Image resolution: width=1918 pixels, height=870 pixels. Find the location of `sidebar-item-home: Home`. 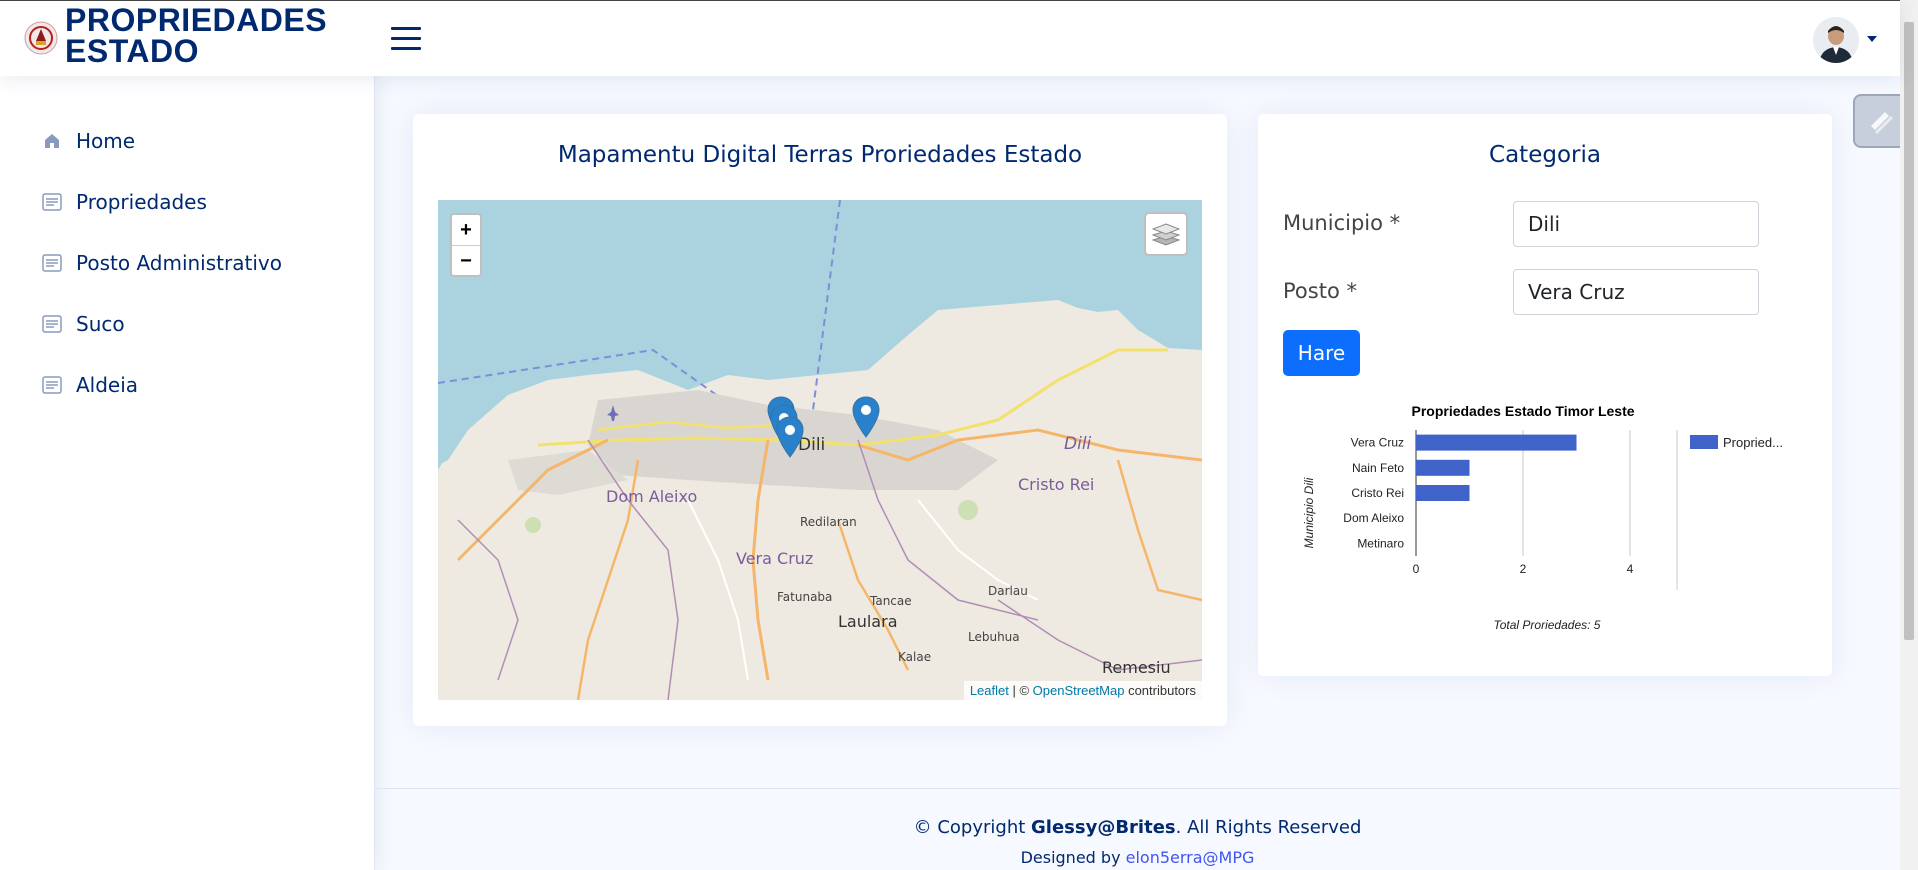

sidebar-item-home: Home is located at coordinates (88, 141).